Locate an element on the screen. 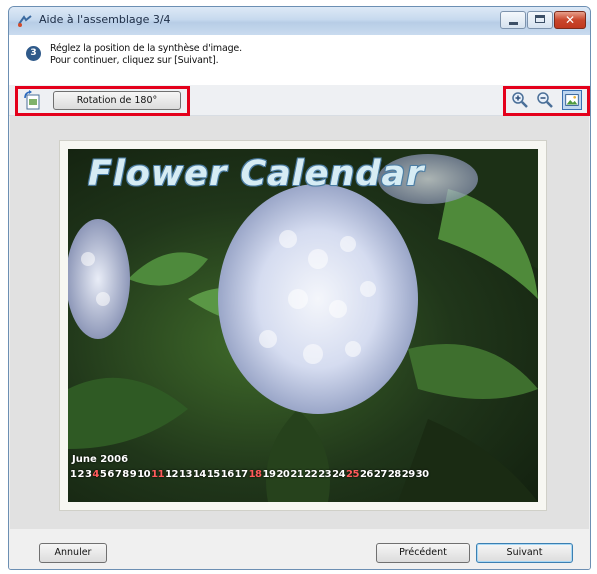 The width and height of the screenshot is (597, 574). close-button: ✕ is located at coordinates (570, 20).